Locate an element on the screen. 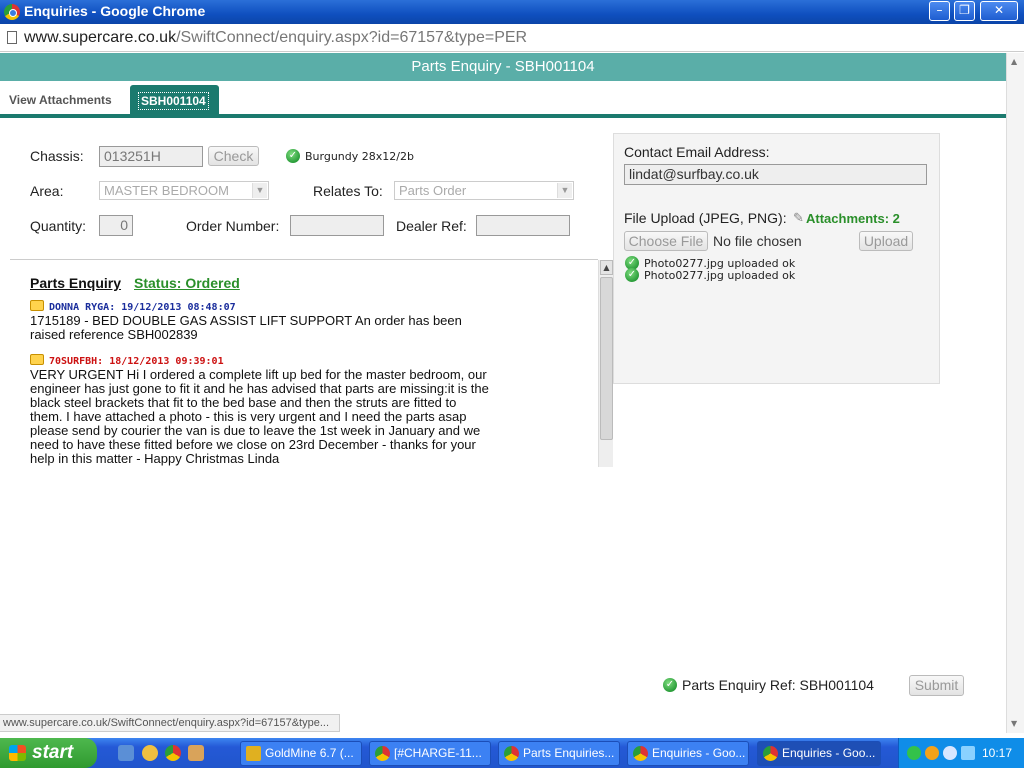 This screenshot has height=768, width=1024. tab-view-attachments: View Attachments is located at coordinates (60, 100).